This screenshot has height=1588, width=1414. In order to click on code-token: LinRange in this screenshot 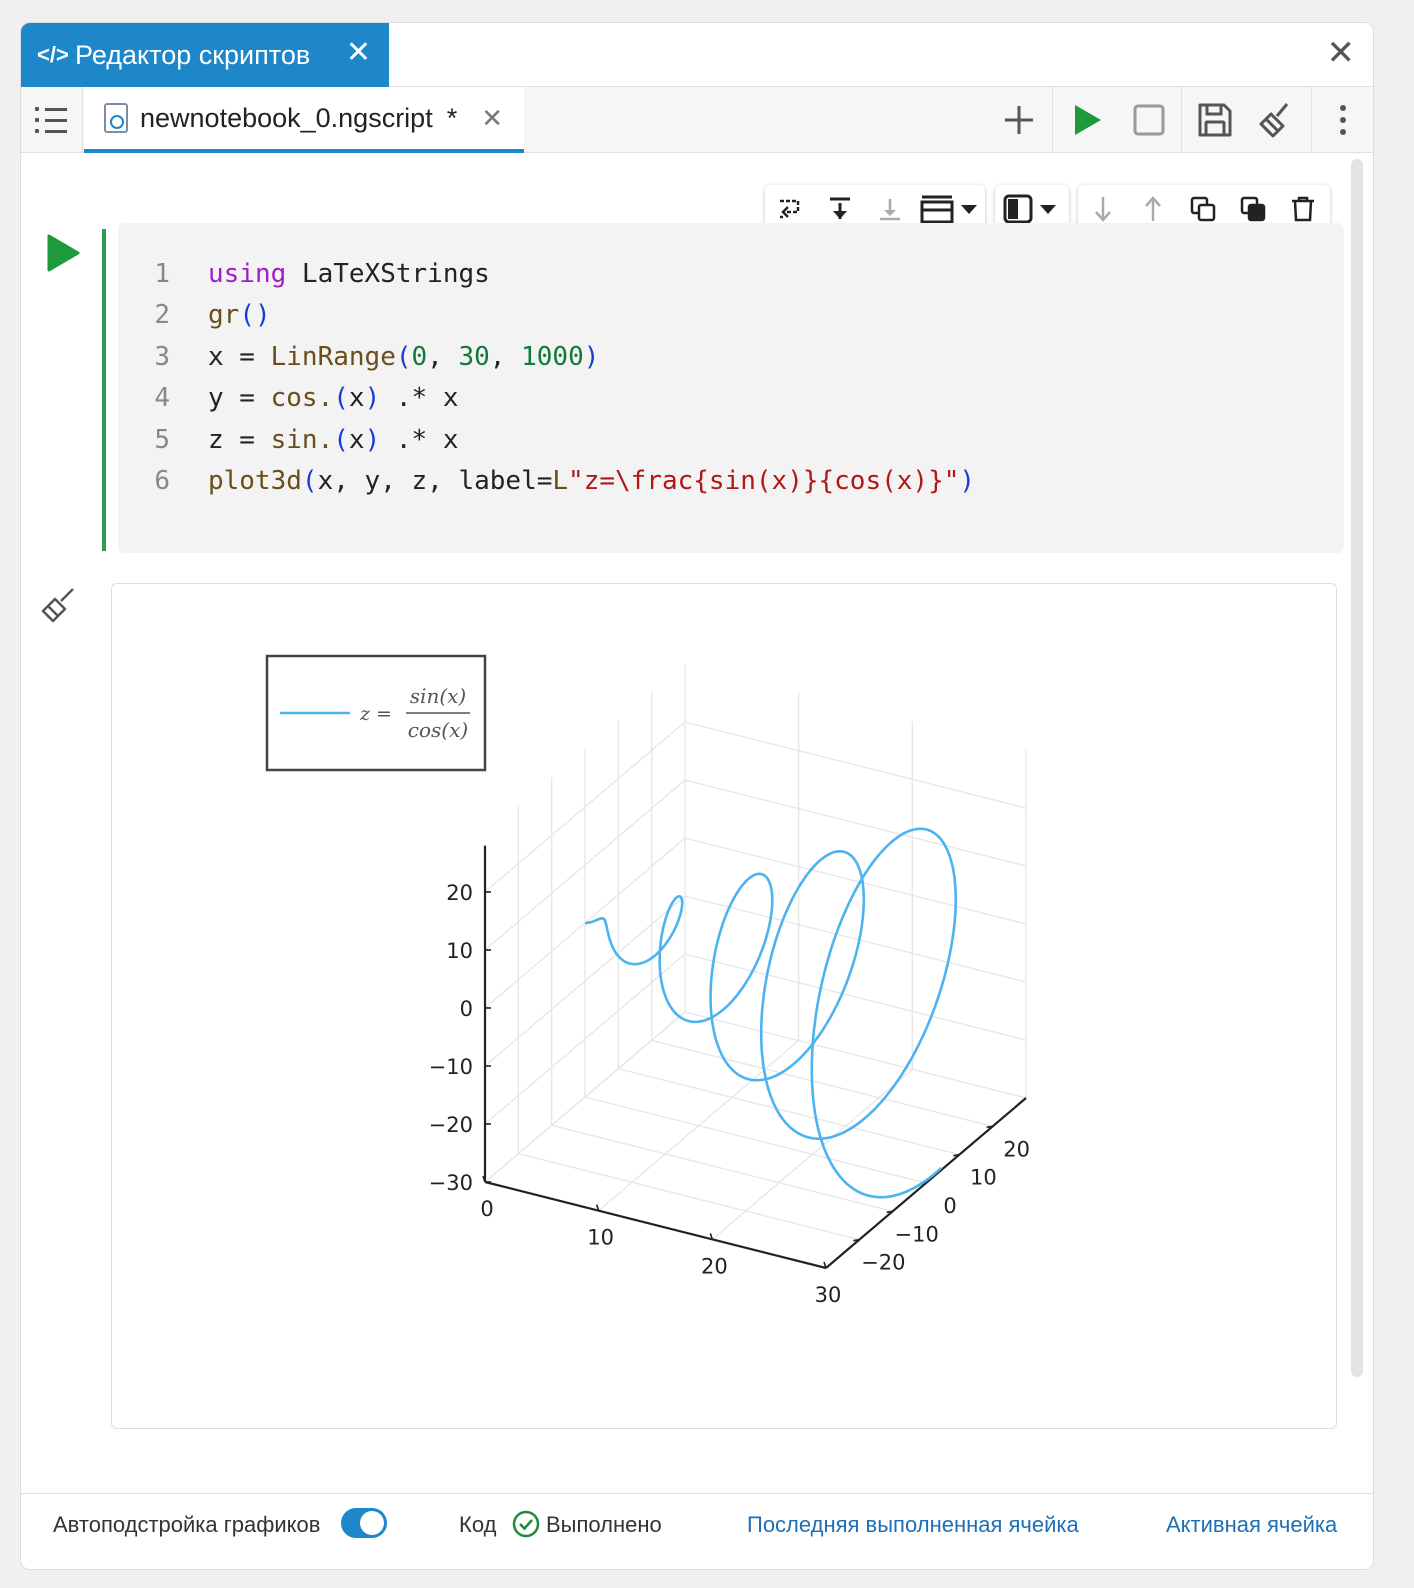, I will do `click(333, 356)`.